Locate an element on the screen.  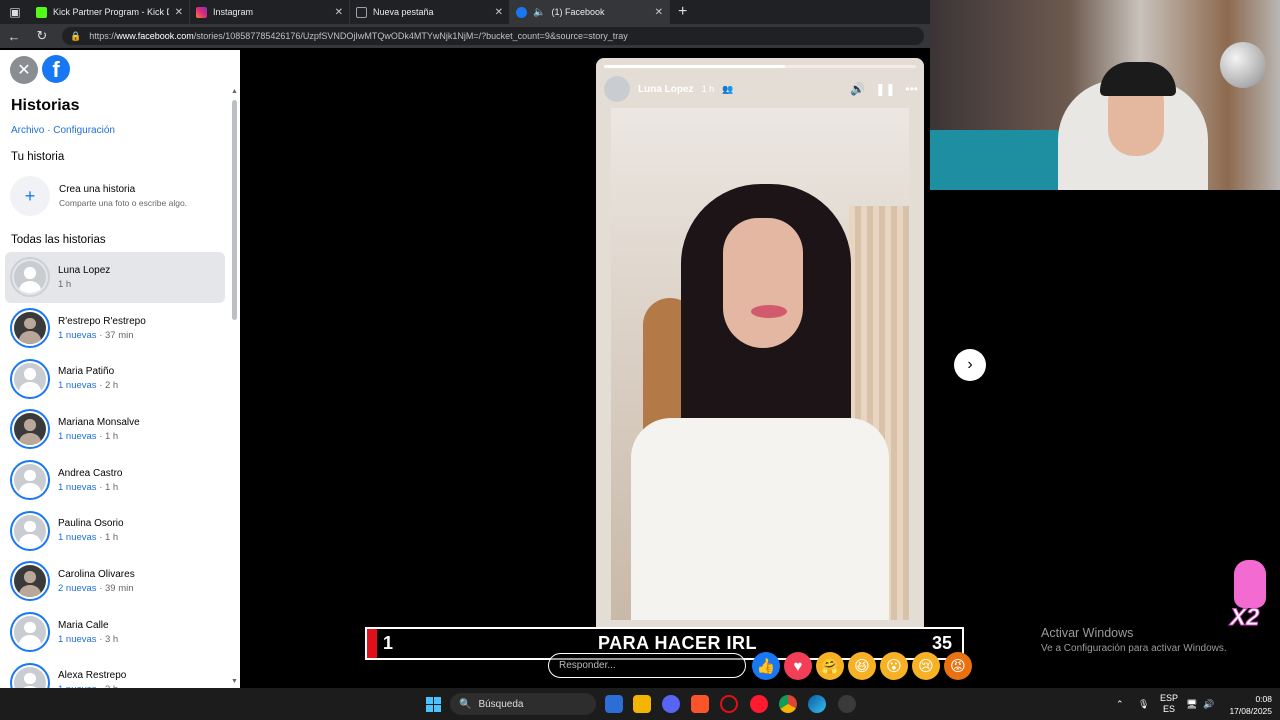
story-controls: 🔊 ❚❚ ••• is located at coordinates (884, 89).